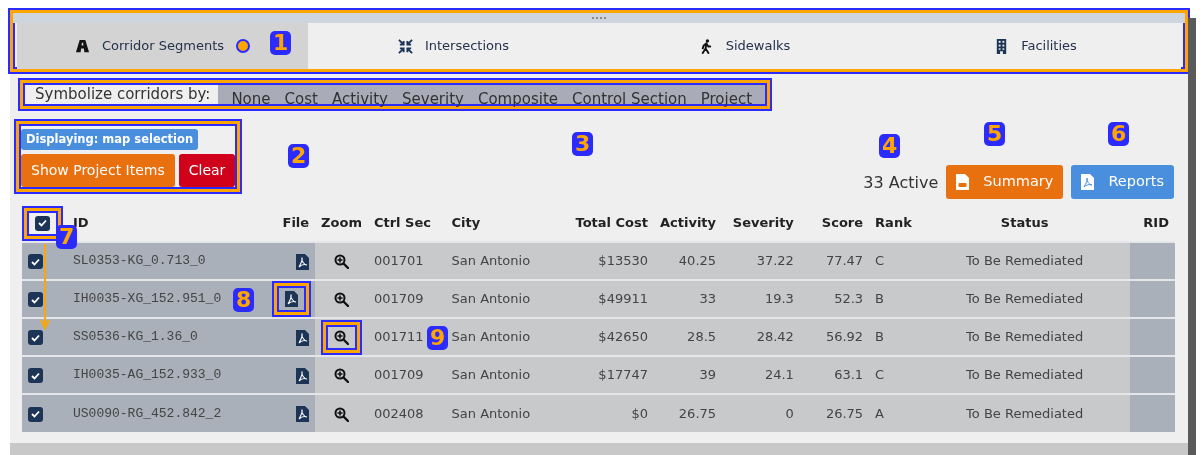  I want to click on annotation-number: 3, so click(583, 144).